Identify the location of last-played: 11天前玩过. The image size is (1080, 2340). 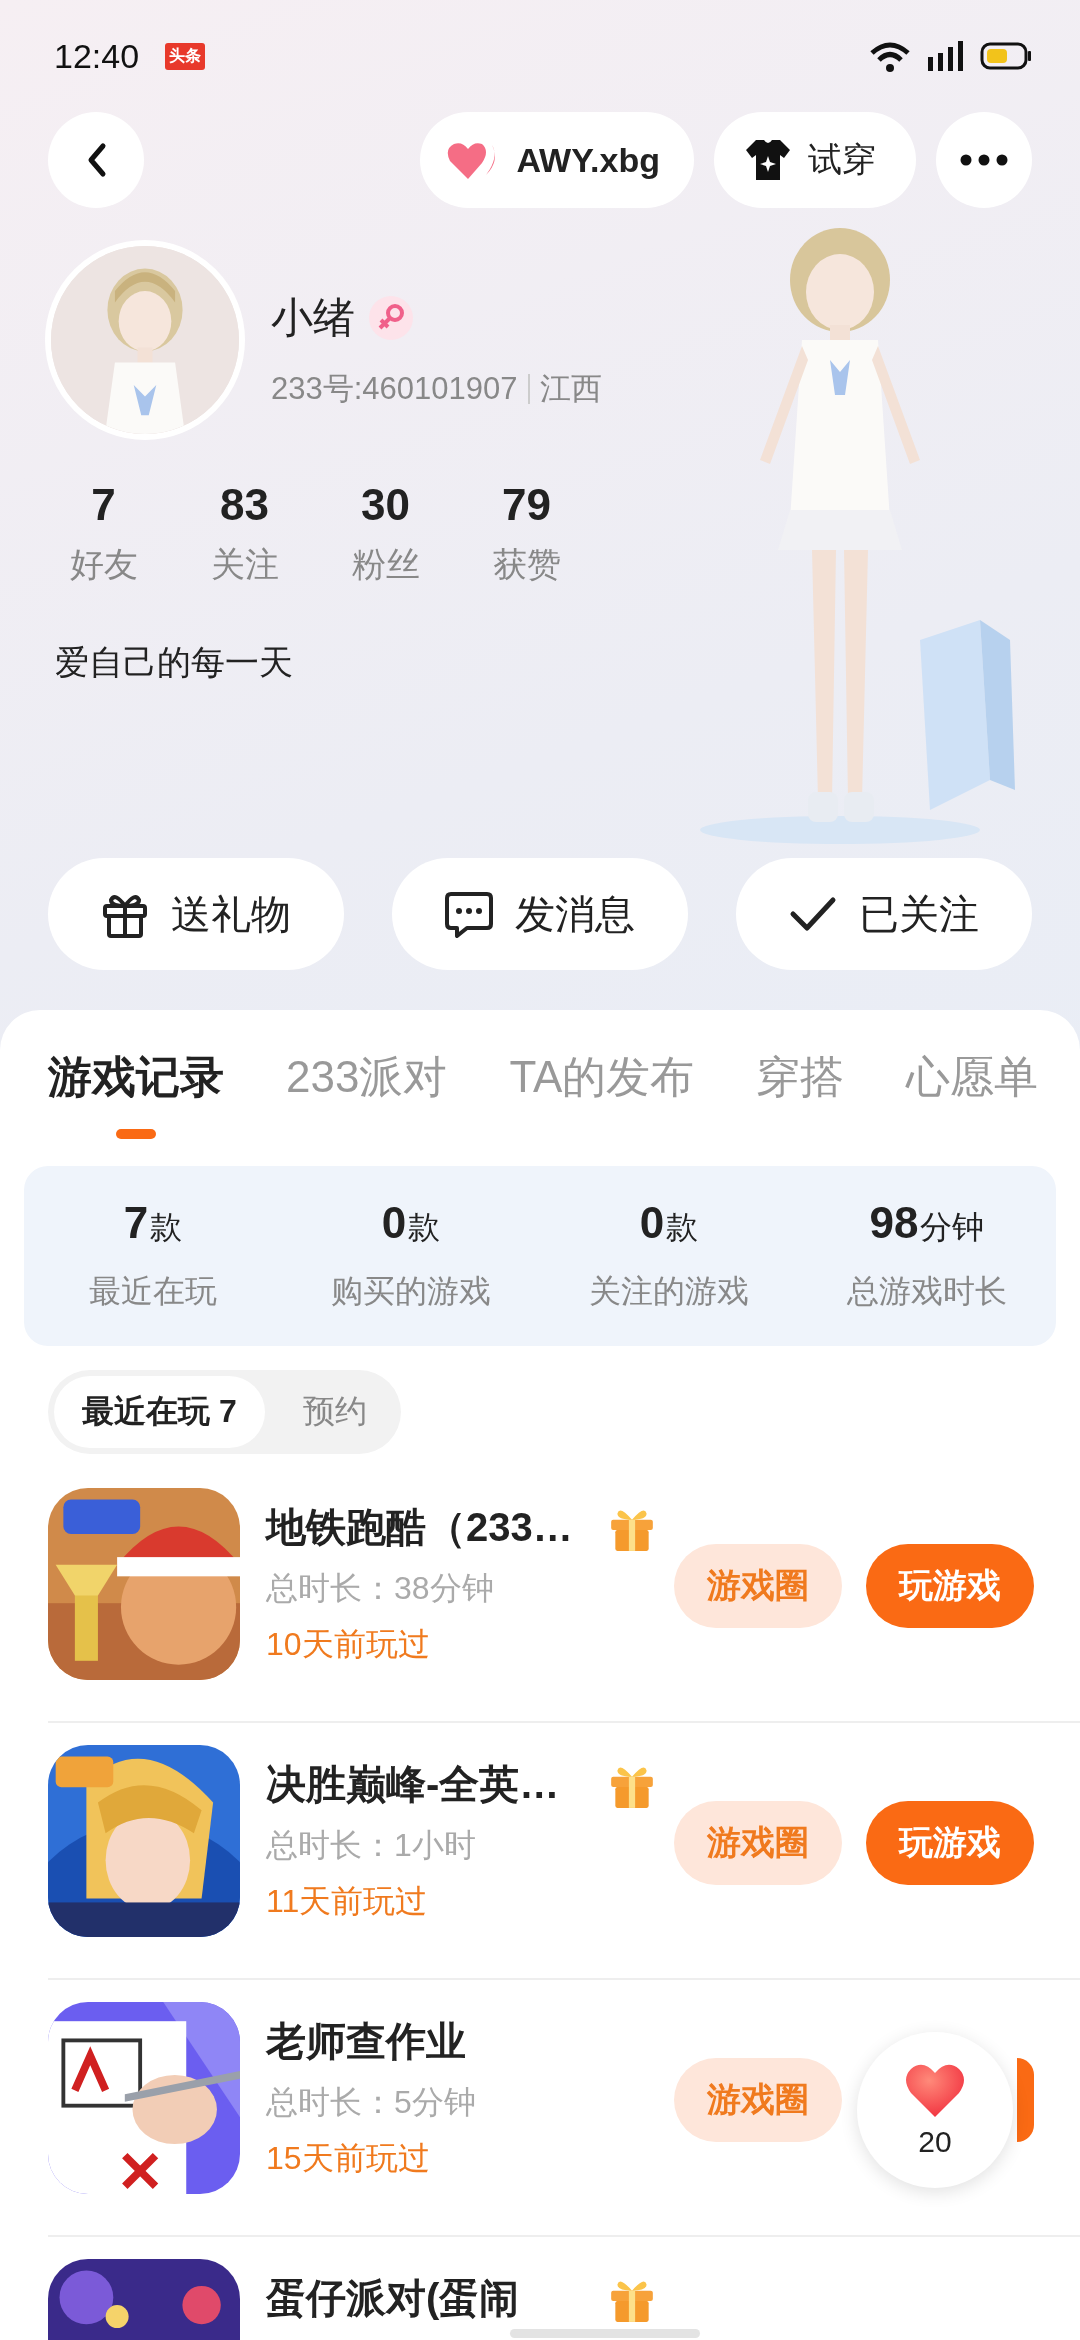
(347, 1901).